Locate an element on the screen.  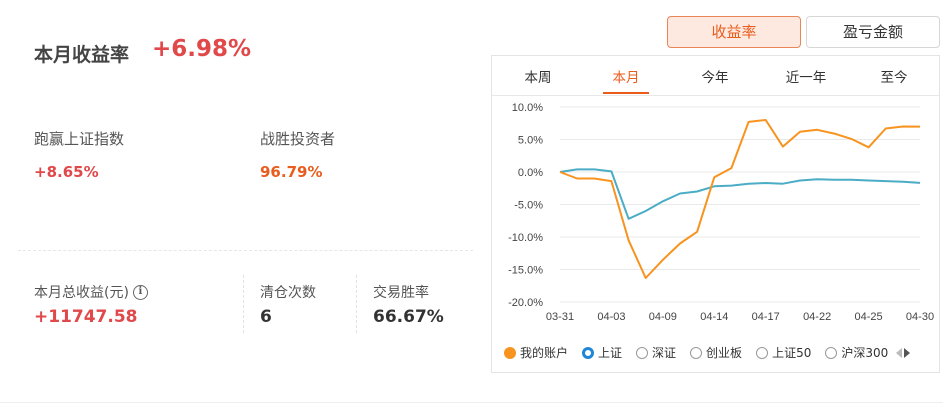
series-line-shanghai is located at coordinates (740, 194).